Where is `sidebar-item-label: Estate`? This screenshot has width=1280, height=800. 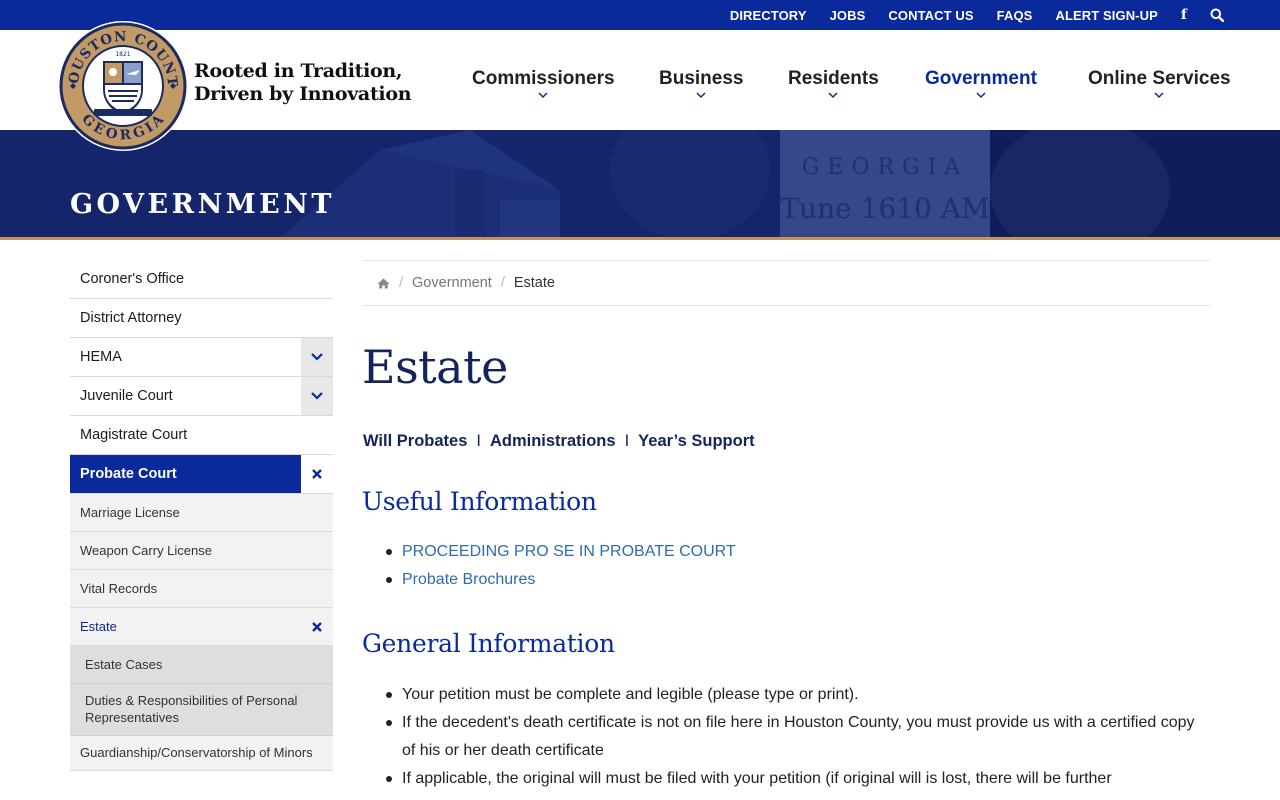
sidebar-item-label: Estate is located at coordinates (98, 626).